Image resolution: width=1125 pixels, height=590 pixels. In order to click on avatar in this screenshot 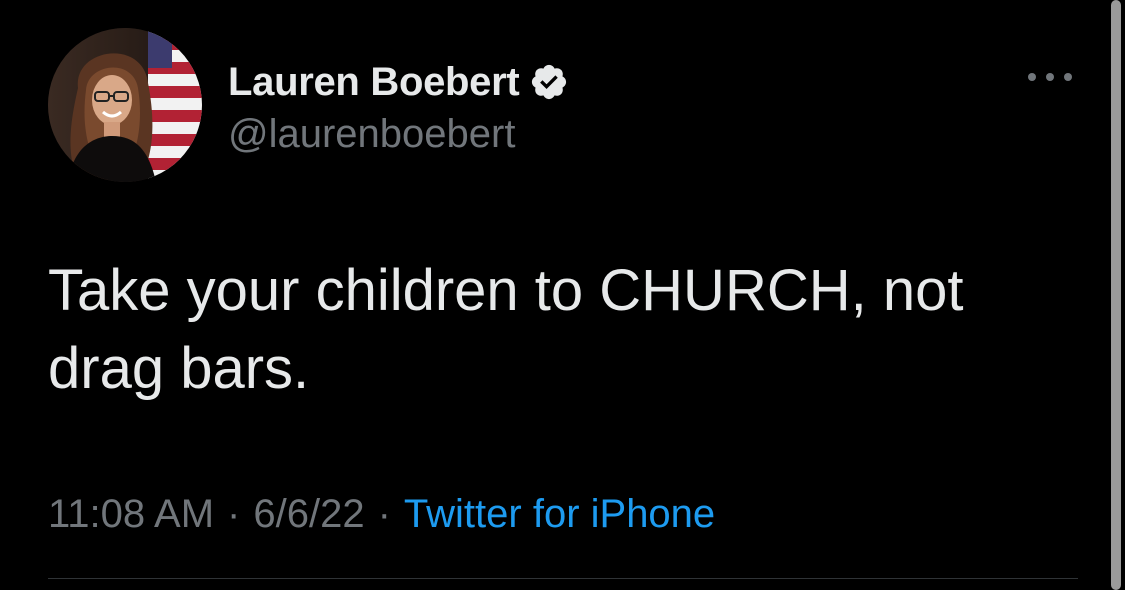, I will do `click(125, 105)`.